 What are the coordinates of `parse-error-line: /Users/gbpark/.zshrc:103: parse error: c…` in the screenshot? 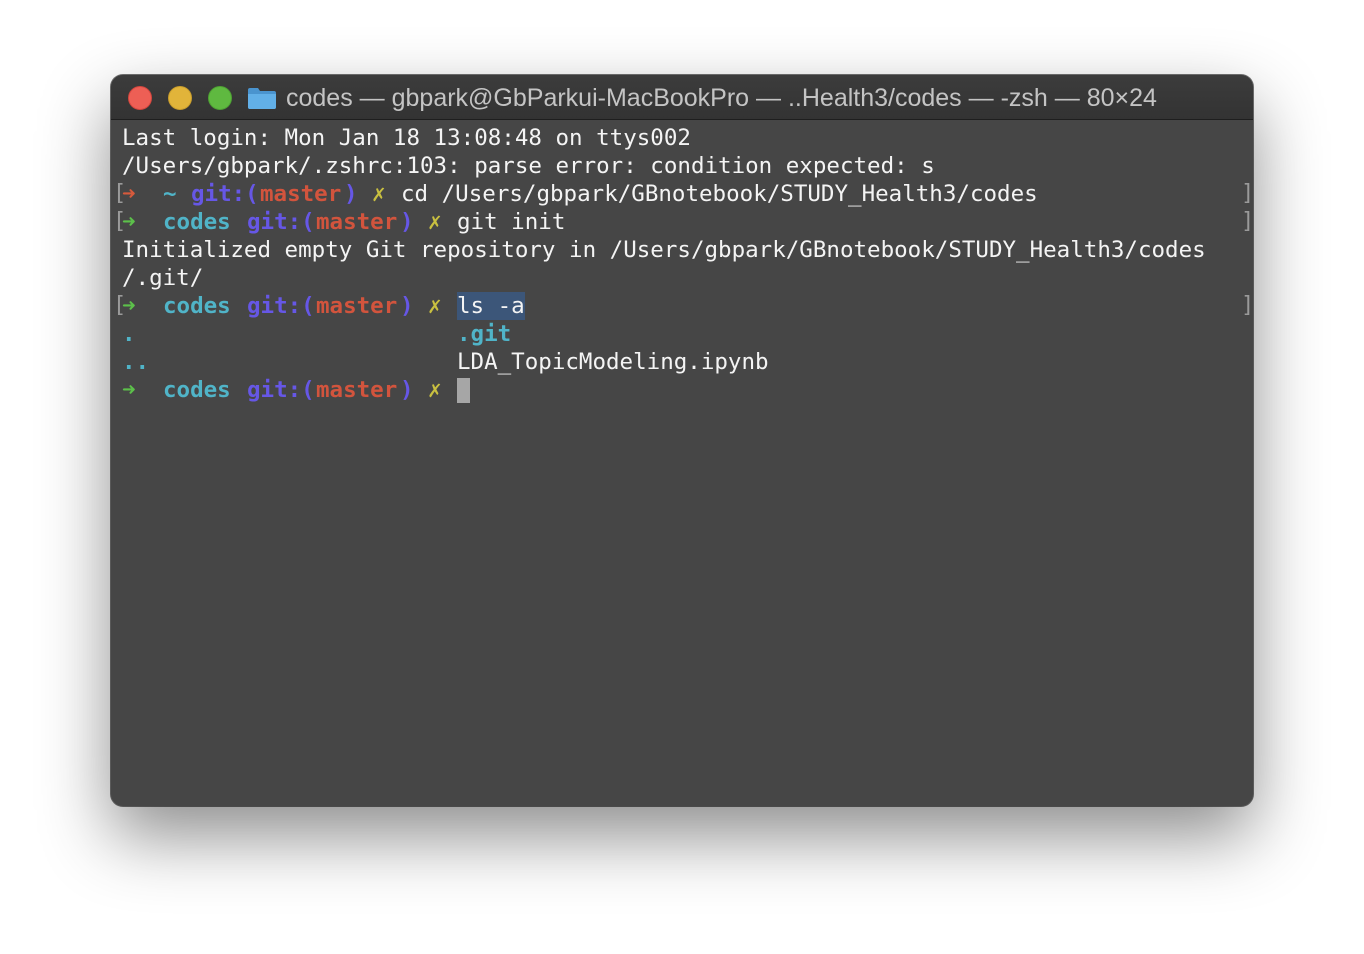 It's located at (528, 166).